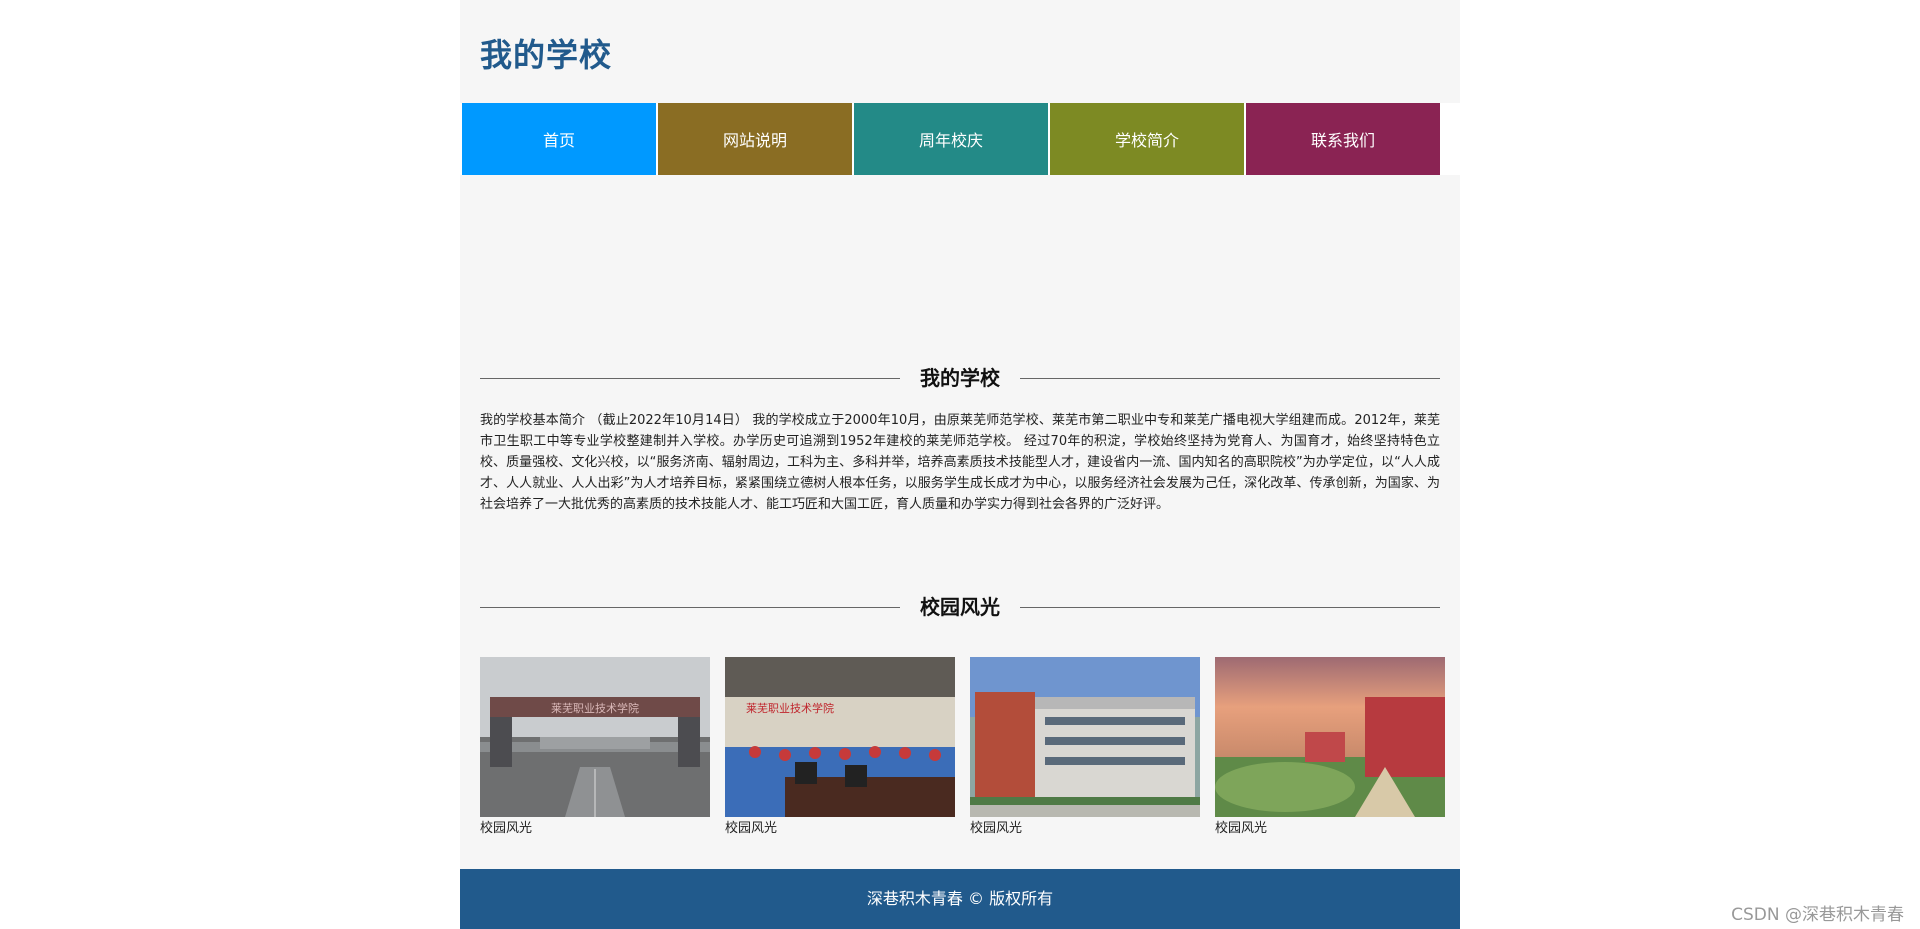  I want to click on nav-item-home: 首页, so click(559, 139).